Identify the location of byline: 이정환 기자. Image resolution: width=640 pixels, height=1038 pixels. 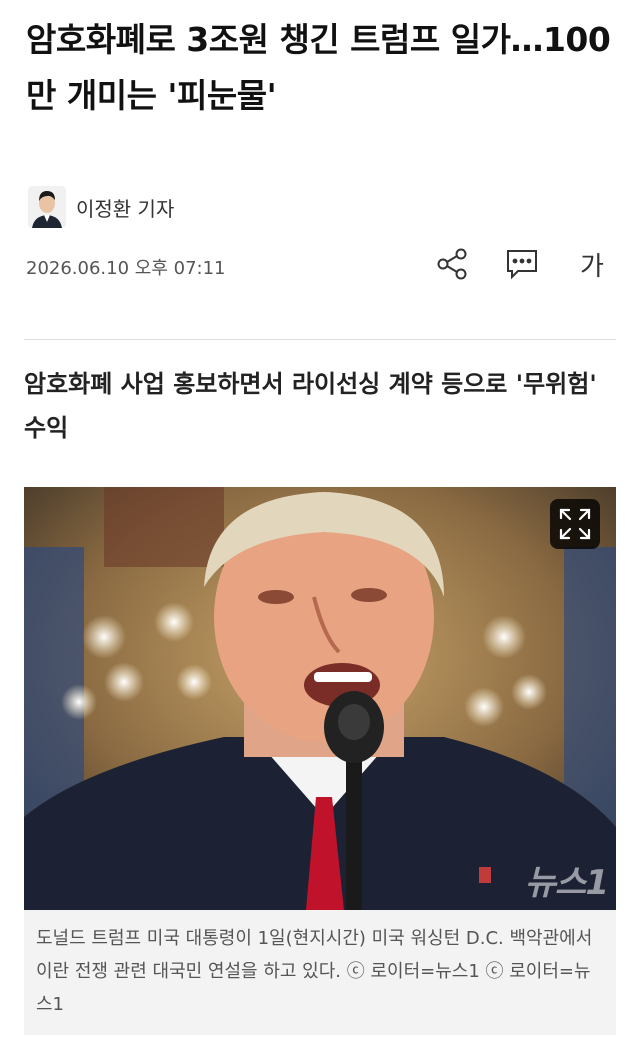
(101, 207).